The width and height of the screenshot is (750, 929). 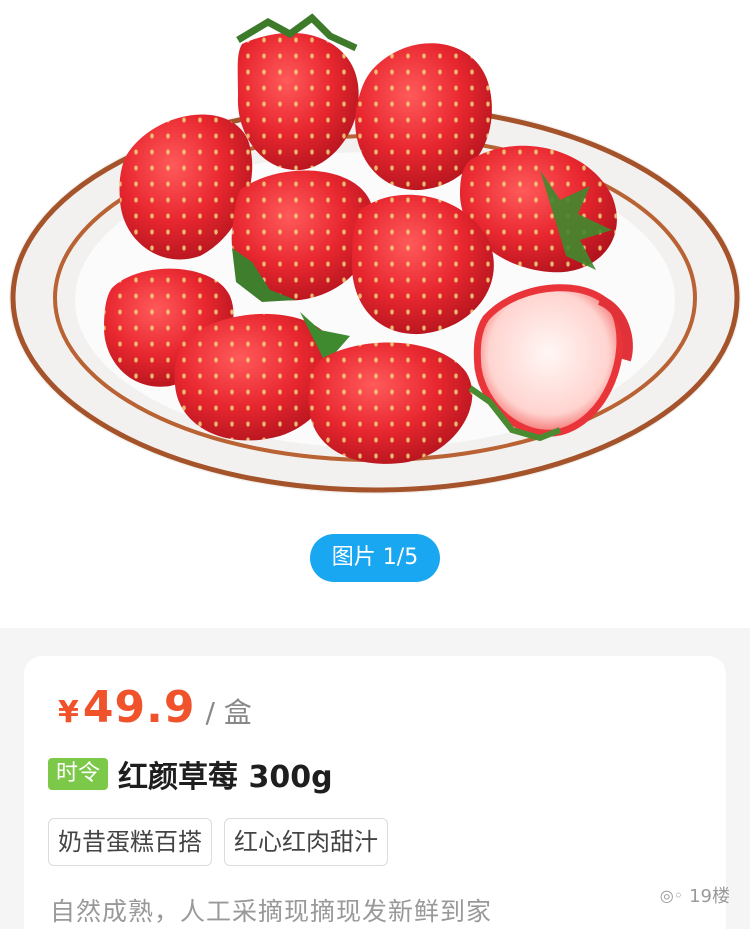 I want to click on source-watermark: ◎◦ 19楼, so click(x=695, y=895).